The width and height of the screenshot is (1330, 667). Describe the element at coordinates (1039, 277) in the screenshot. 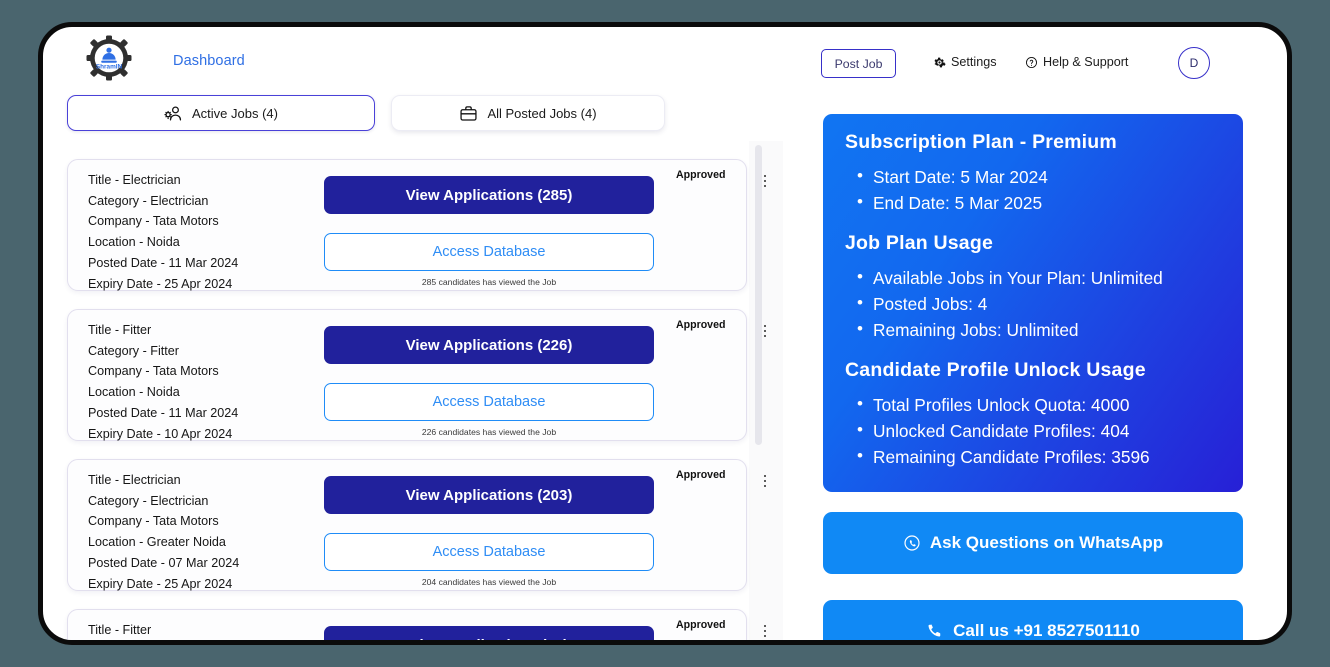

I see `list-item: Available Jobs in Your Plan: Unlimited` at that location.